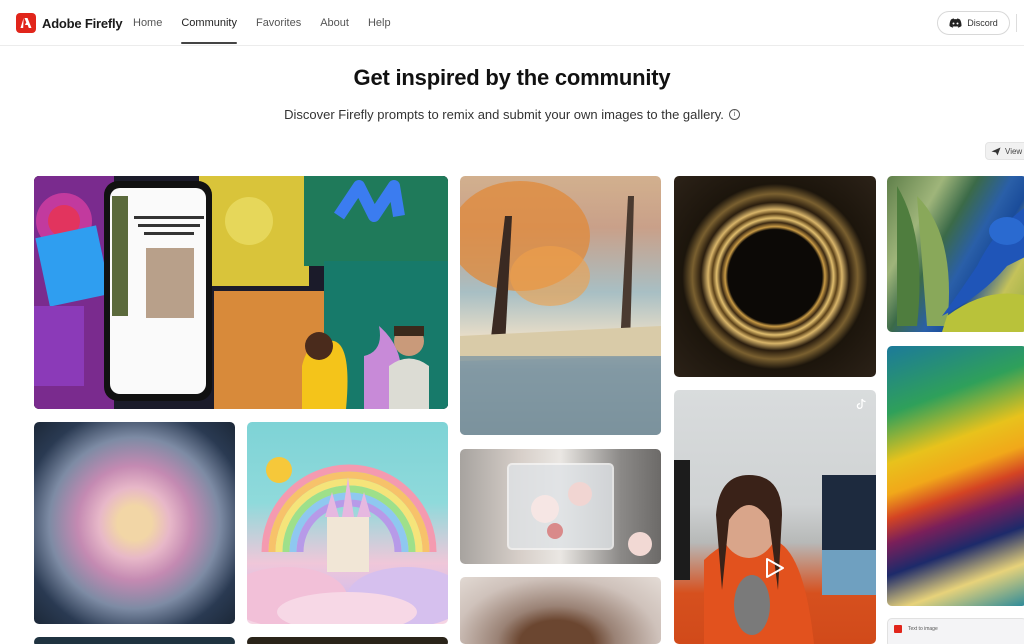  What do you see at coordinates (861, 404) in the screenshot?
I see `tiktok-icon` at bounding box center [861, 404].